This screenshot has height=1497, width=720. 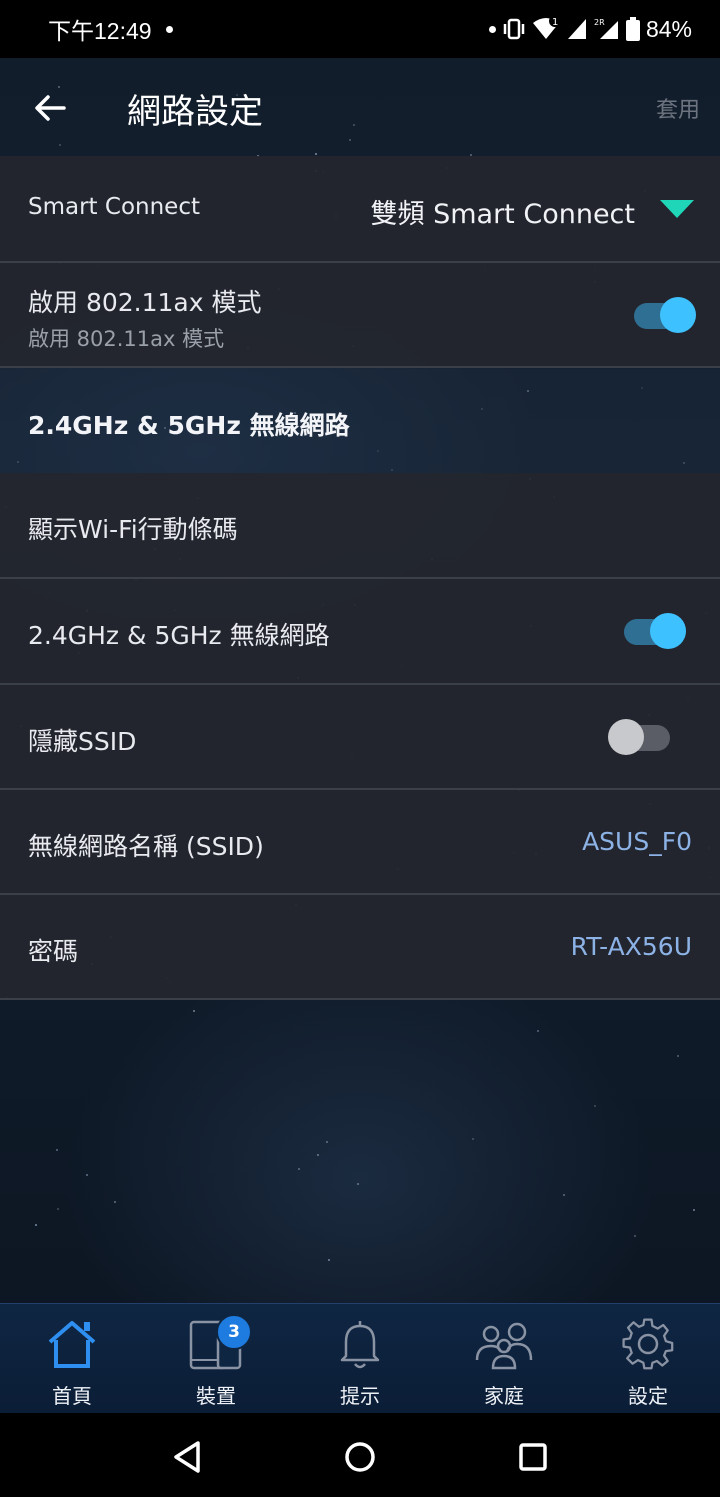 What do you see at coordinates (503, 211) in the screenshot?
I see `smart-connect-value: 雙頻 Smart Connect` at bounding box center [503, 211].